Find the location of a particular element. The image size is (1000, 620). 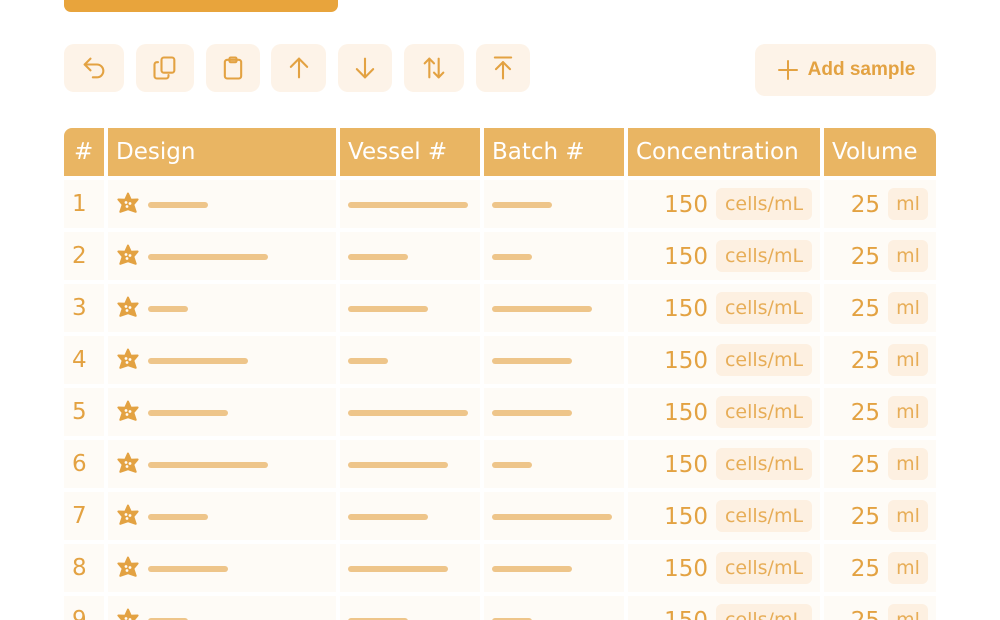

vessel-placeholder is located at coordinates (388, 517).